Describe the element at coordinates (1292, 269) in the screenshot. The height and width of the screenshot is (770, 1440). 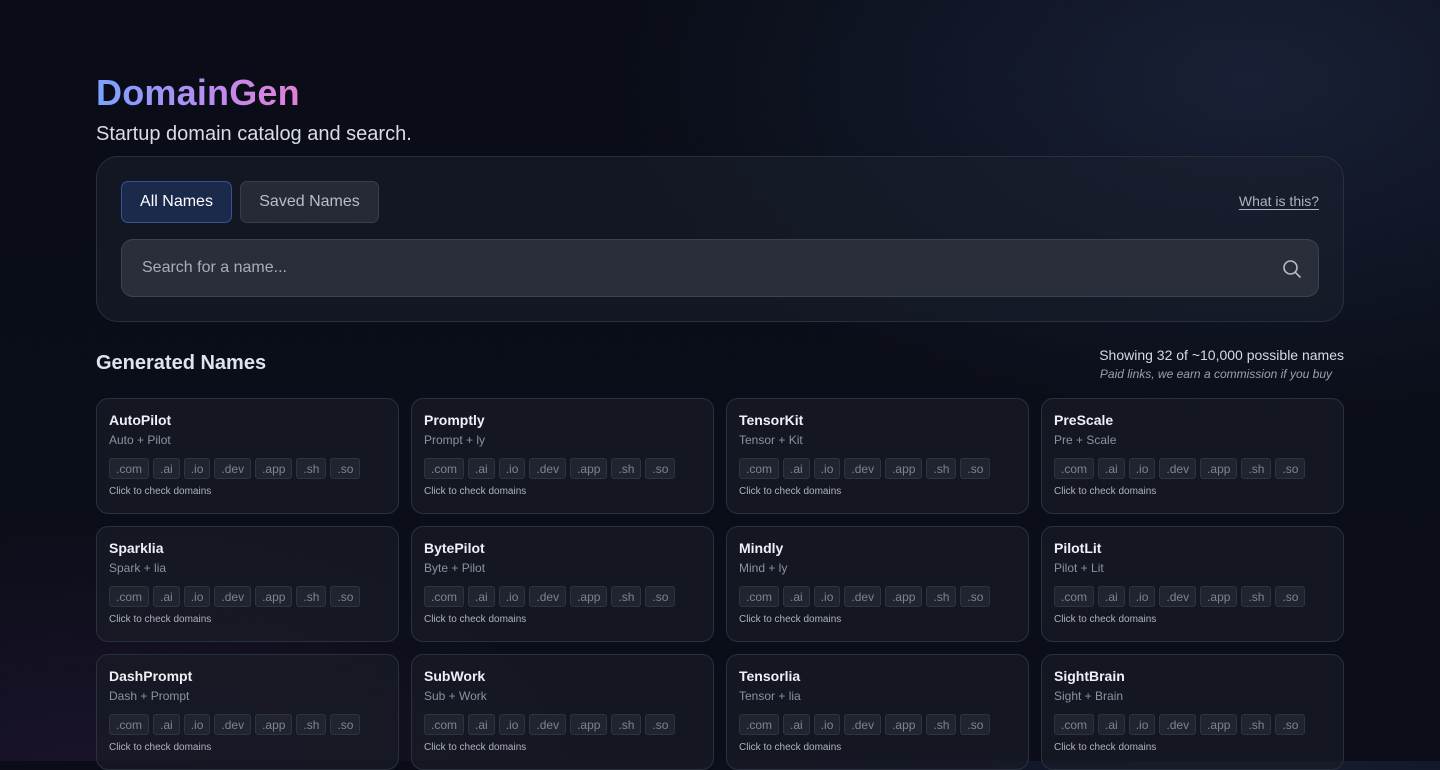
I see `search-icon` at that location.